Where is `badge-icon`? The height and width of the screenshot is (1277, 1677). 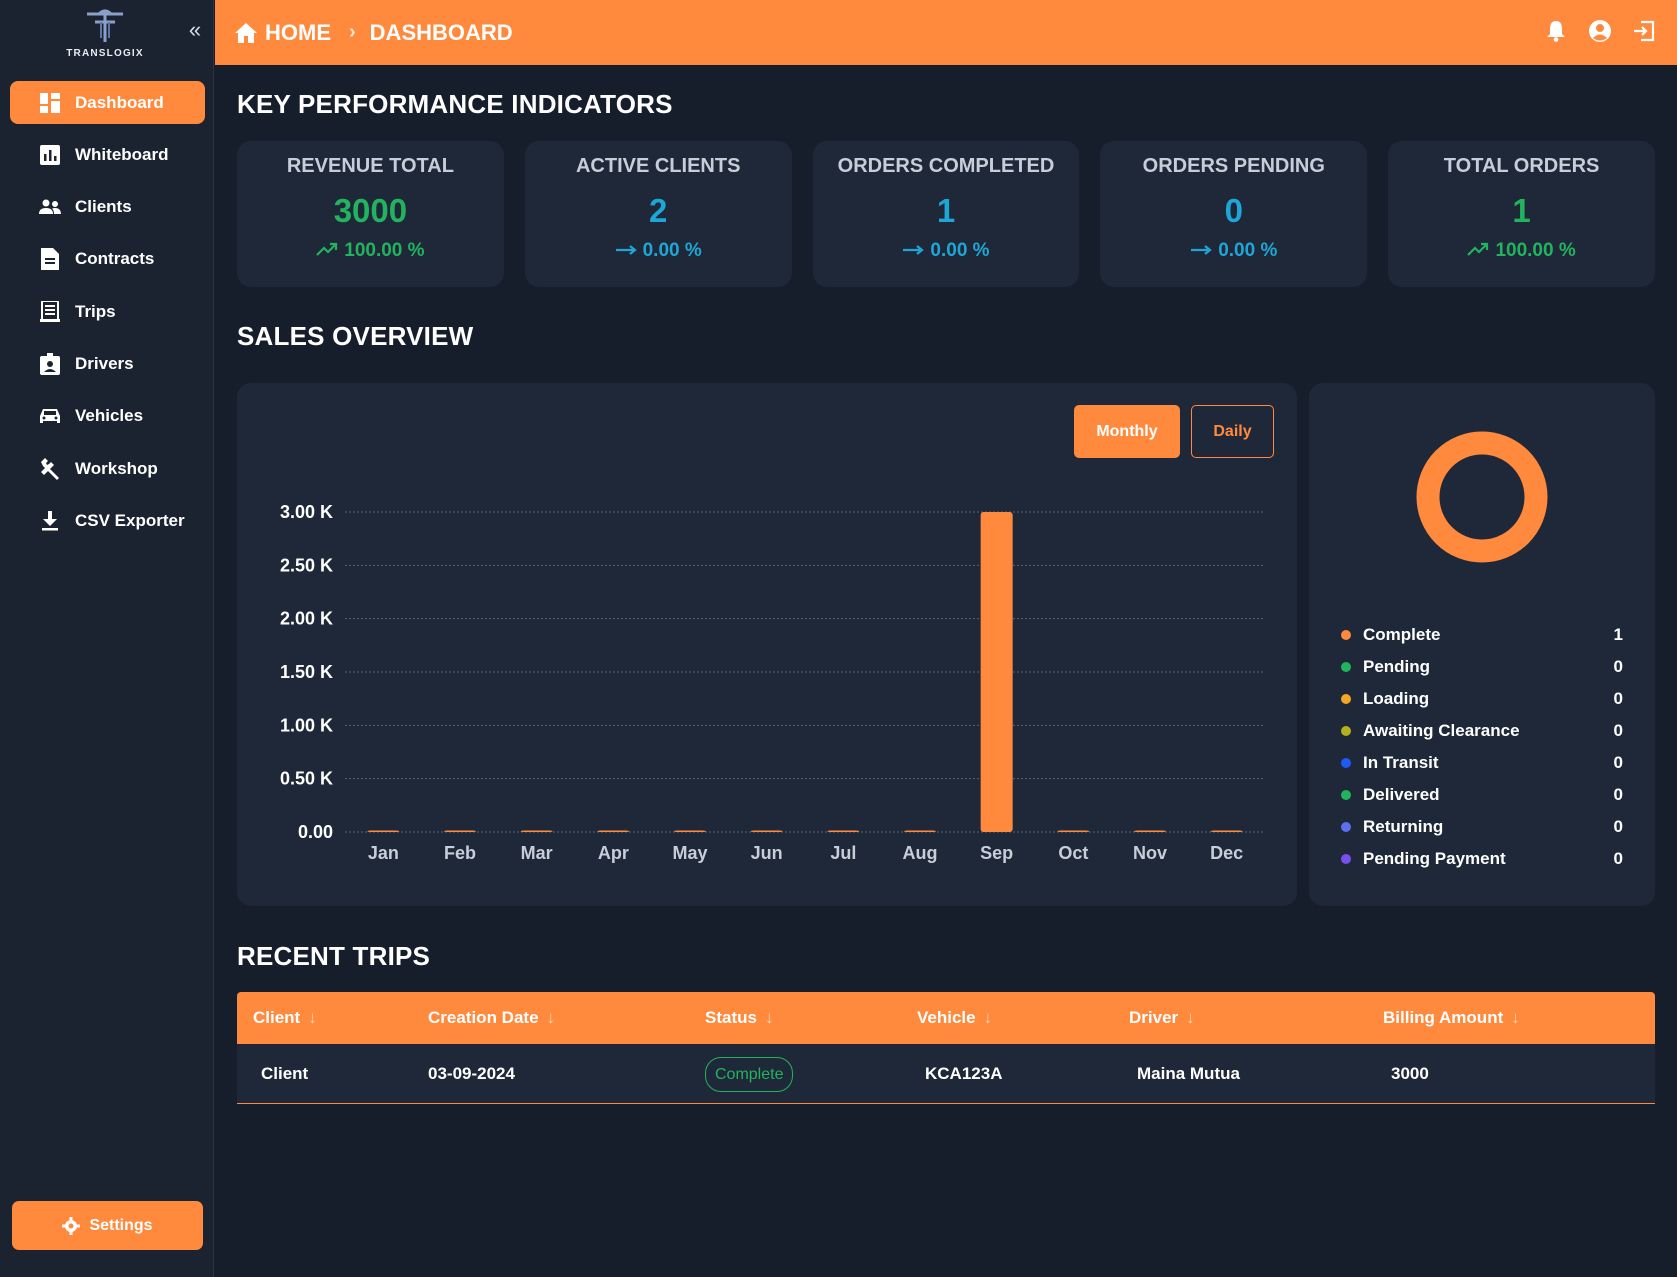
badge-icon is located at coordinates (50, 363).